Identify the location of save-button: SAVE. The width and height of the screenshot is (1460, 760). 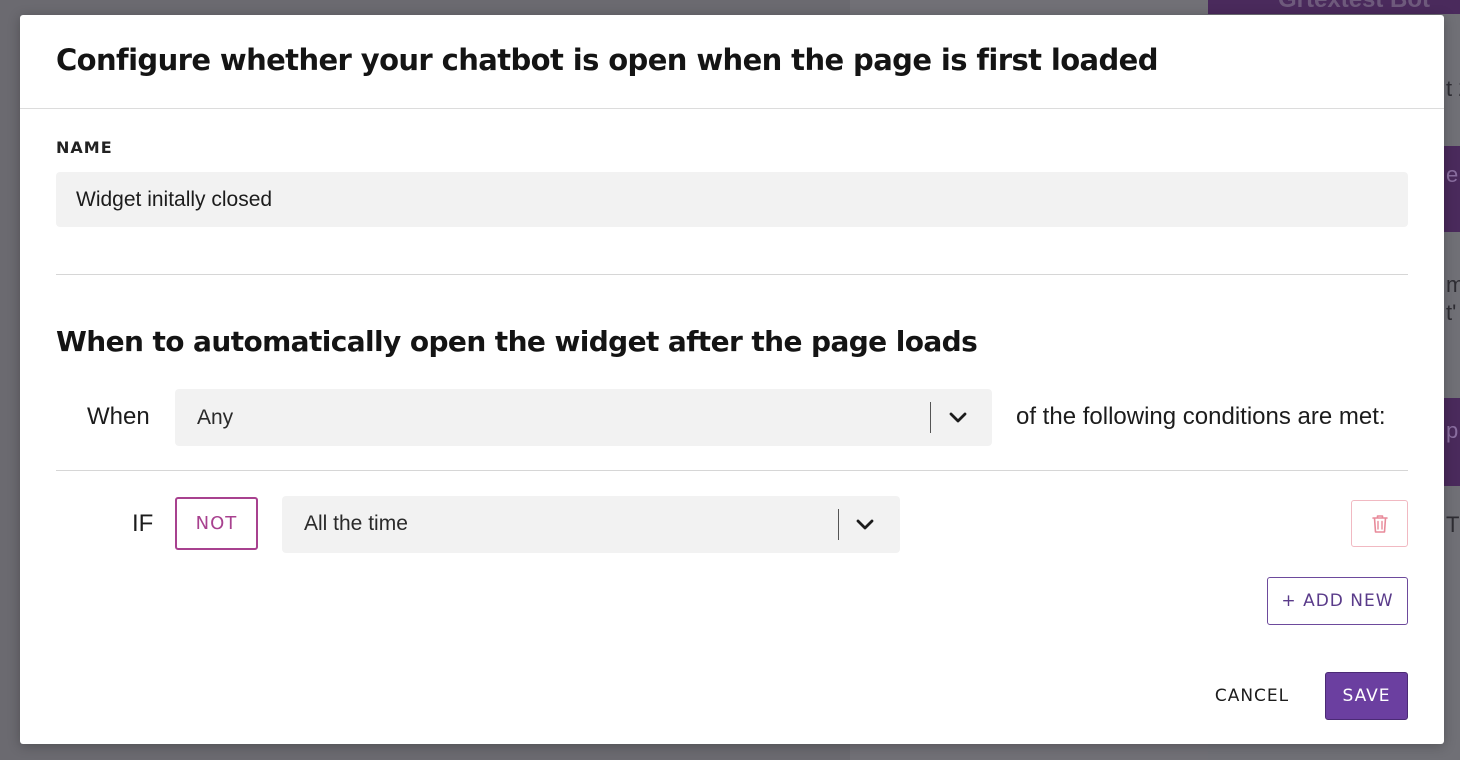
(1366, 696).